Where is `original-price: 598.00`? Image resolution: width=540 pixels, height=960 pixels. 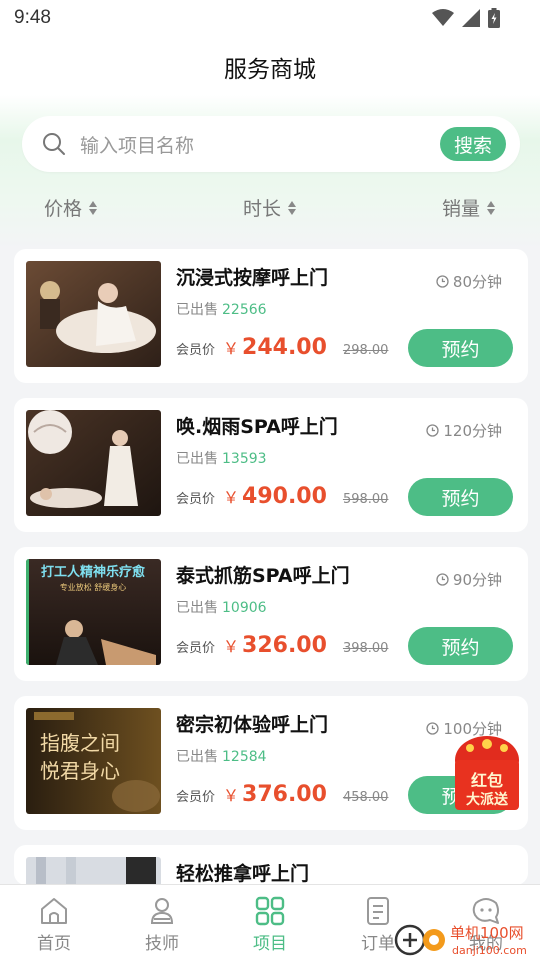 original-price: 598.00 is located at coordinates (365, 499).